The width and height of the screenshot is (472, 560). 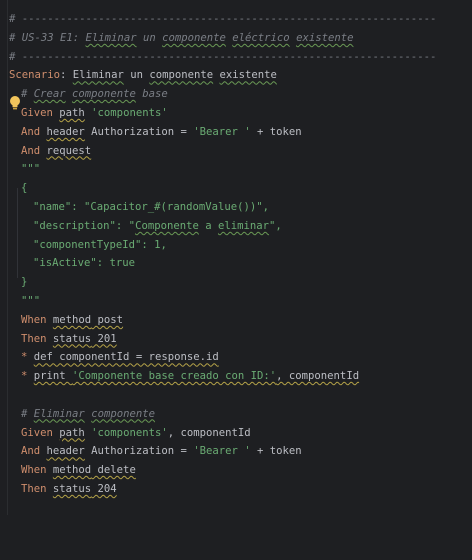 What do you see at coordinates (49, 94) in the screenshot?
I see `code-token: Crear` at bounding box center [49, 94].